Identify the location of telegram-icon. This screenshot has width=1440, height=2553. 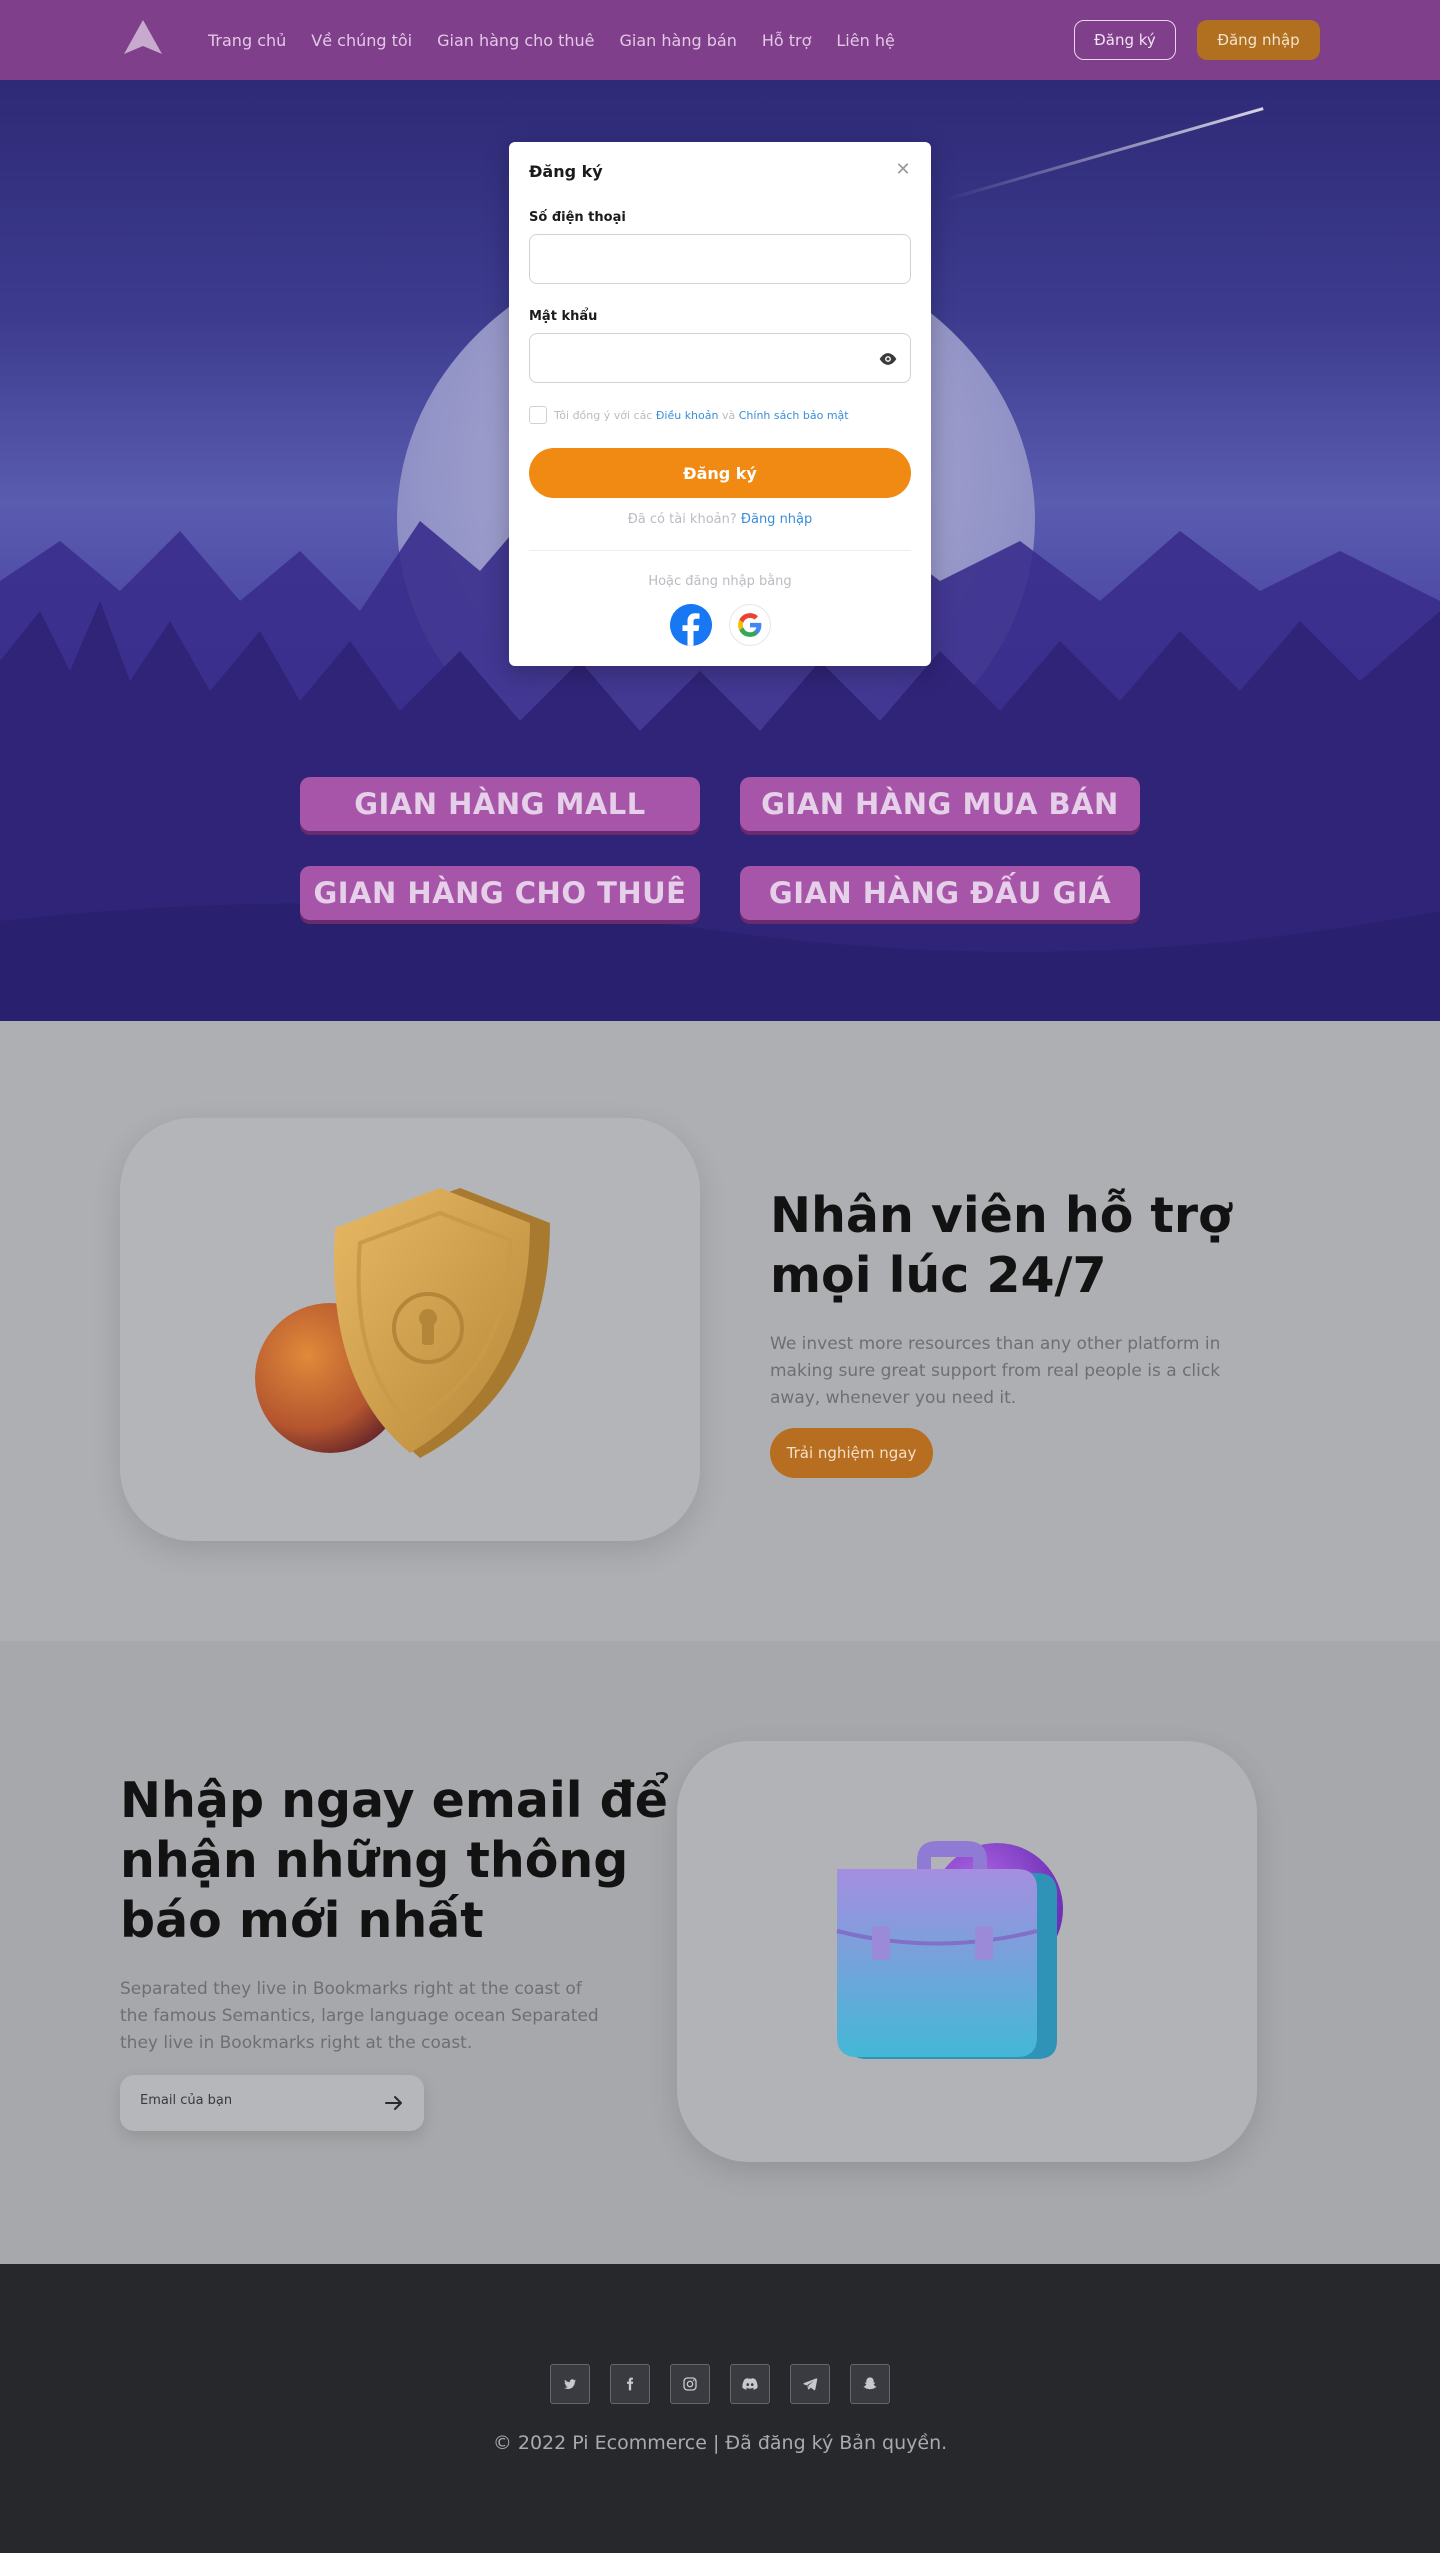
(810, 2384).